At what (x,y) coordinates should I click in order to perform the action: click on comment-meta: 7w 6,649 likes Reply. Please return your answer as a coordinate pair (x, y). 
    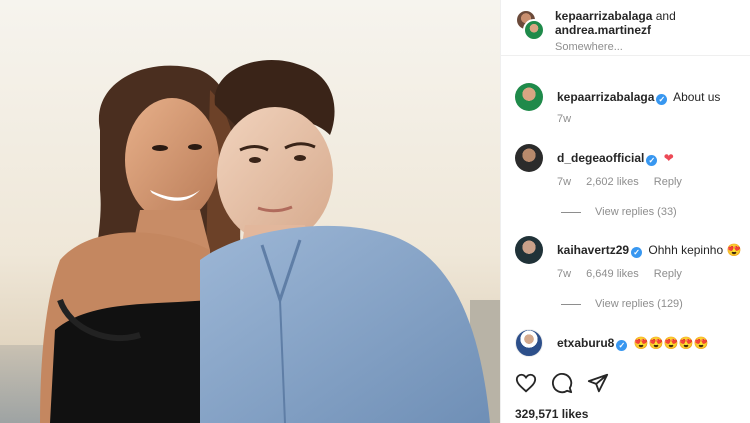
    Looking at the image, I should click on (625, 274).